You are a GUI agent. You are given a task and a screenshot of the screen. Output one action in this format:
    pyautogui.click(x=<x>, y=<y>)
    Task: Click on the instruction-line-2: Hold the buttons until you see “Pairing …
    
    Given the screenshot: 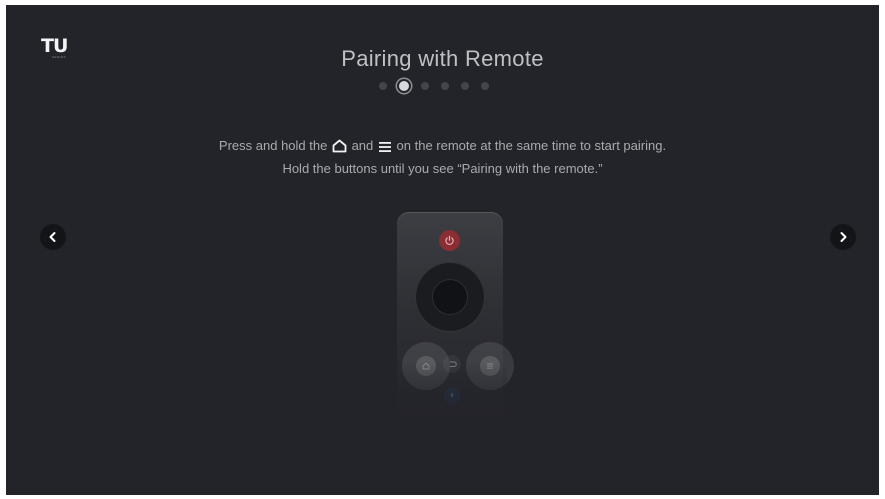 What is the action you would take?
    pyautogui.click(x=442, y=168)
    